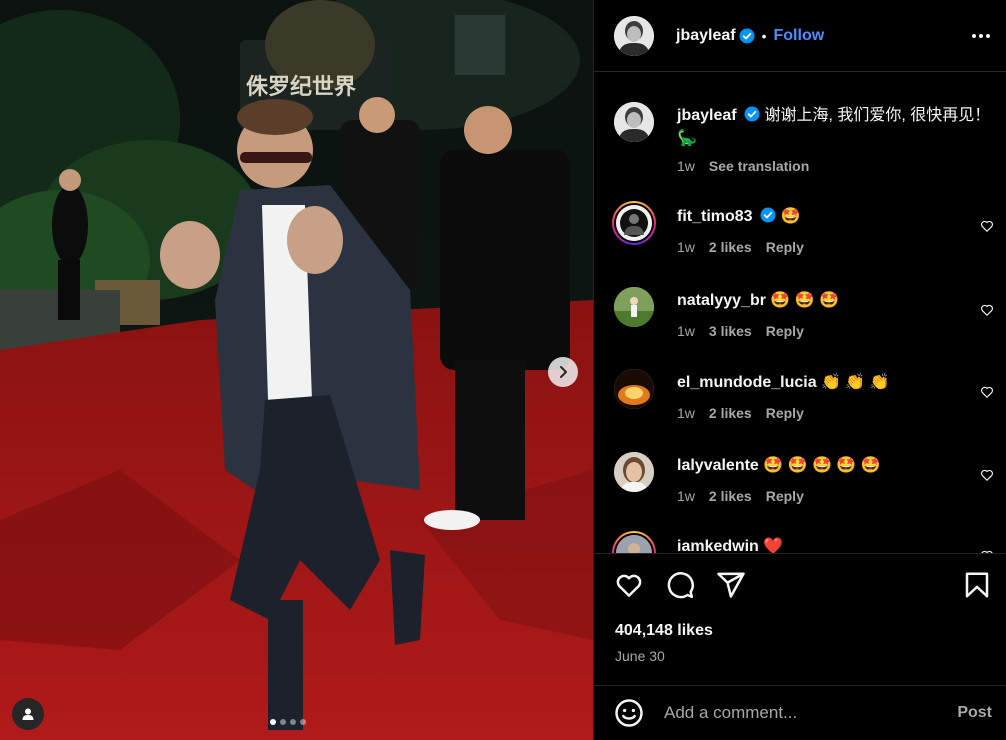  Describe the element at coordinates (718, 545) in the screenshot. I see `comment-username: iamkedwin` at that location.